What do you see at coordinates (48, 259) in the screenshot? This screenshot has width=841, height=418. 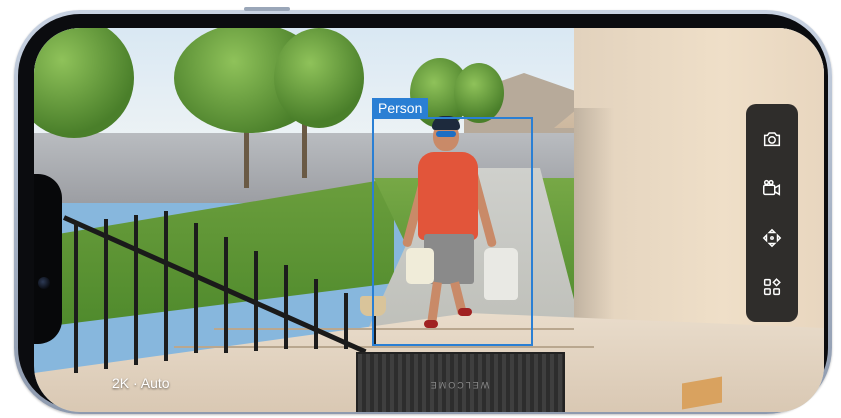 I see `front-camera-notch` at bounding box center [48, 259].